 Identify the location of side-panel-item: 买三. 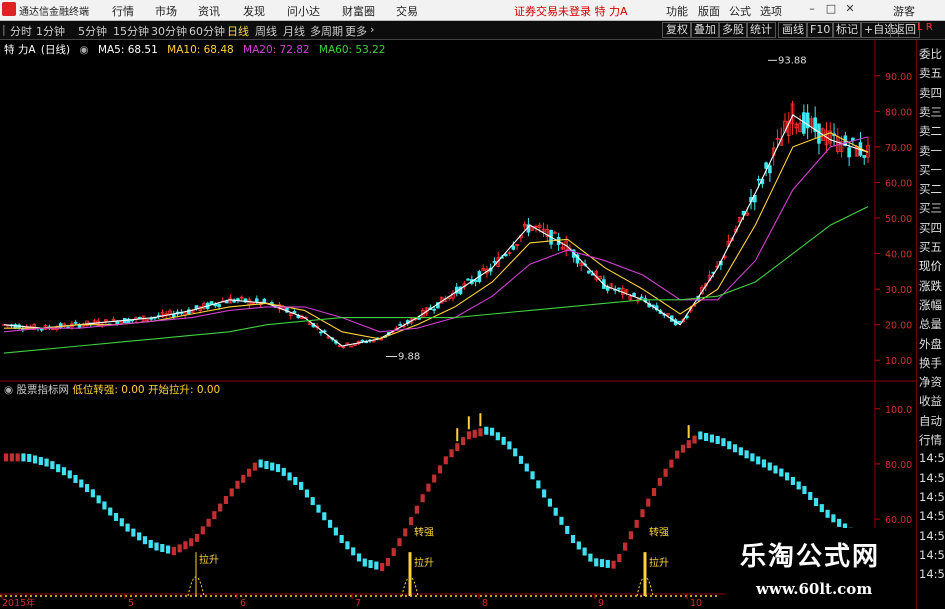
(930, 208).